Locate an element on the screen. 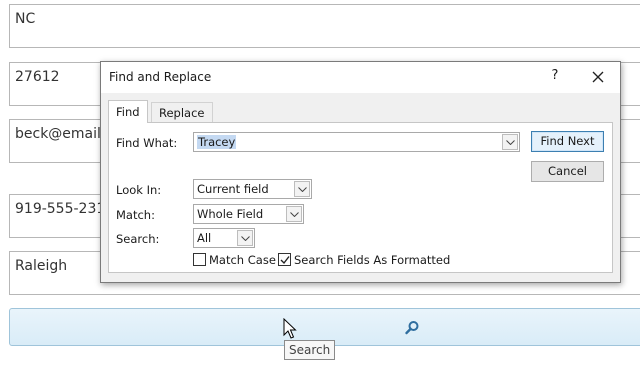 This screenshot has height=380, width=640. help-button: ? is located at coordinates (555, 77).